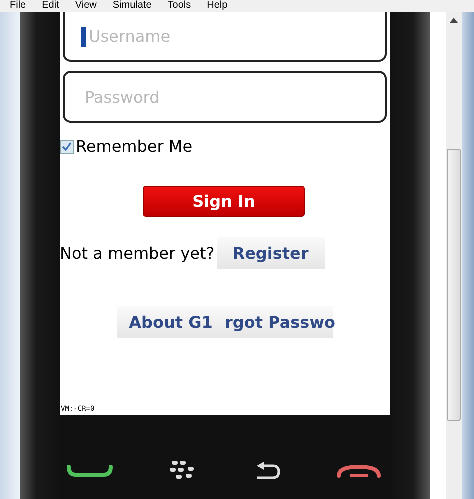  I want to click on menu-item: Tools, so click(180, 6).